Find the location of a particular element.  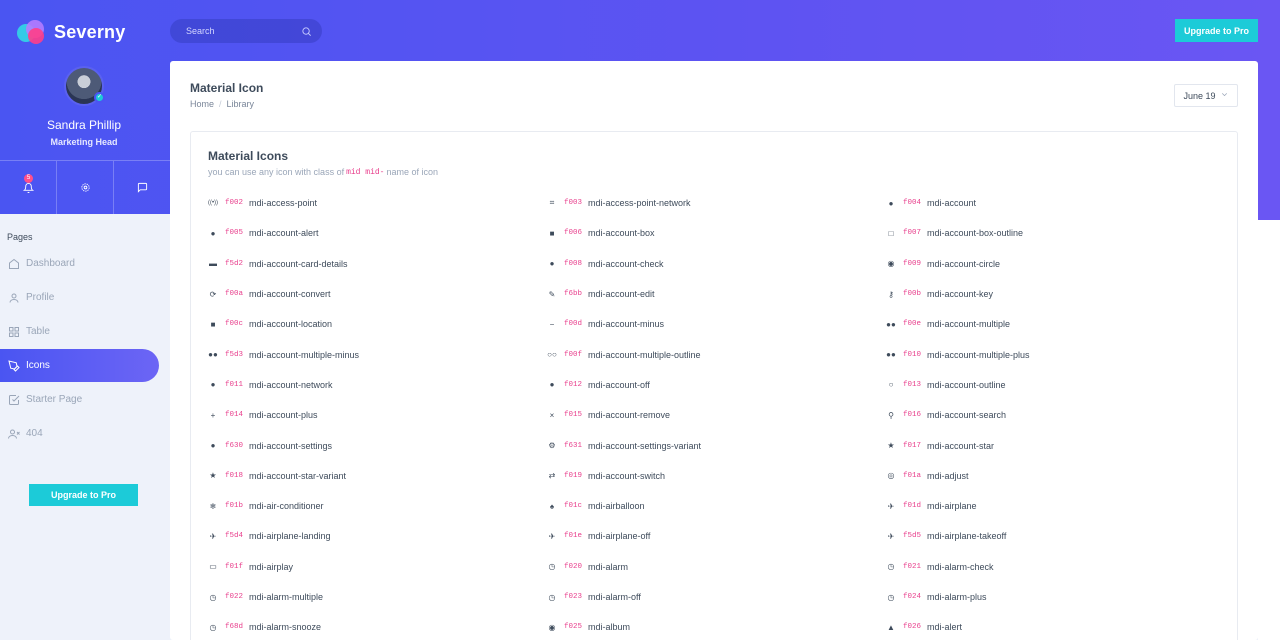

icon-item: ◉ f009 mdi-account-circle is located at coordinates (1054, 264).